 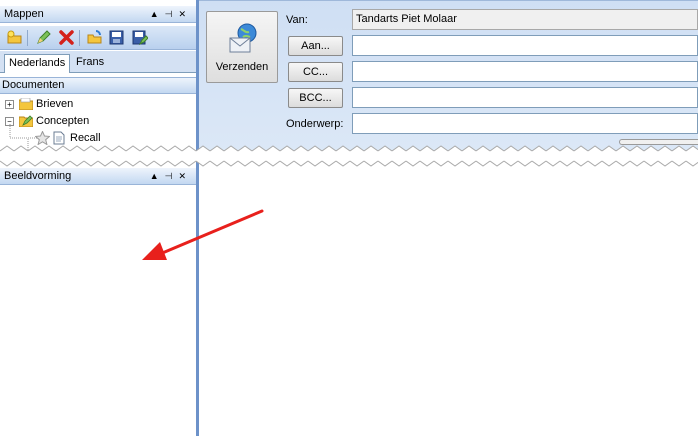 I want to click on refresh-folder-icon, so click(x=94, y=37).